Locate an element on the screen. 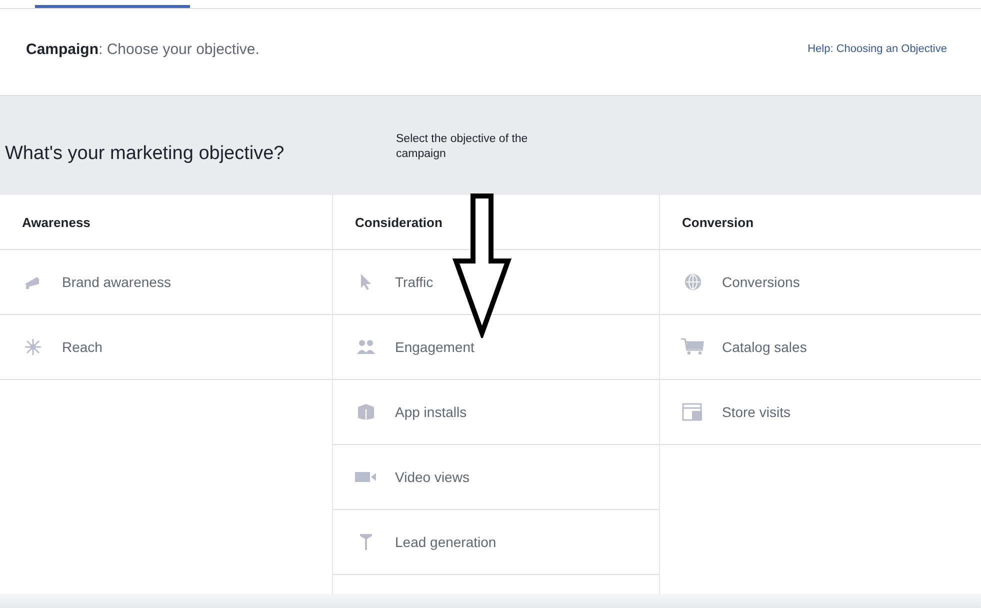 The height and width of the screenshot is (608, 981). banner-question: What's your marketing objective? is located at coordinates (144, 154).